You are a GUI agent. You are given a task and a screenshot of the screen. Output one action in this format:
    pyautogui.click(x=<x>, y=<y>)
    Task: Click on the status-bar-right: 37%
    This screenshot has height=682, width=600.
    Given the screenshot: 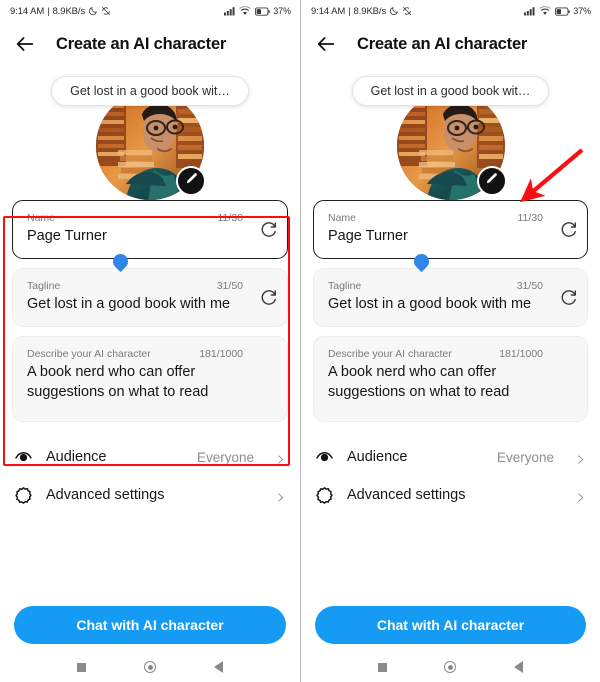 What is the action you would take?
    pyautogui.click(x=557, y=11)
    